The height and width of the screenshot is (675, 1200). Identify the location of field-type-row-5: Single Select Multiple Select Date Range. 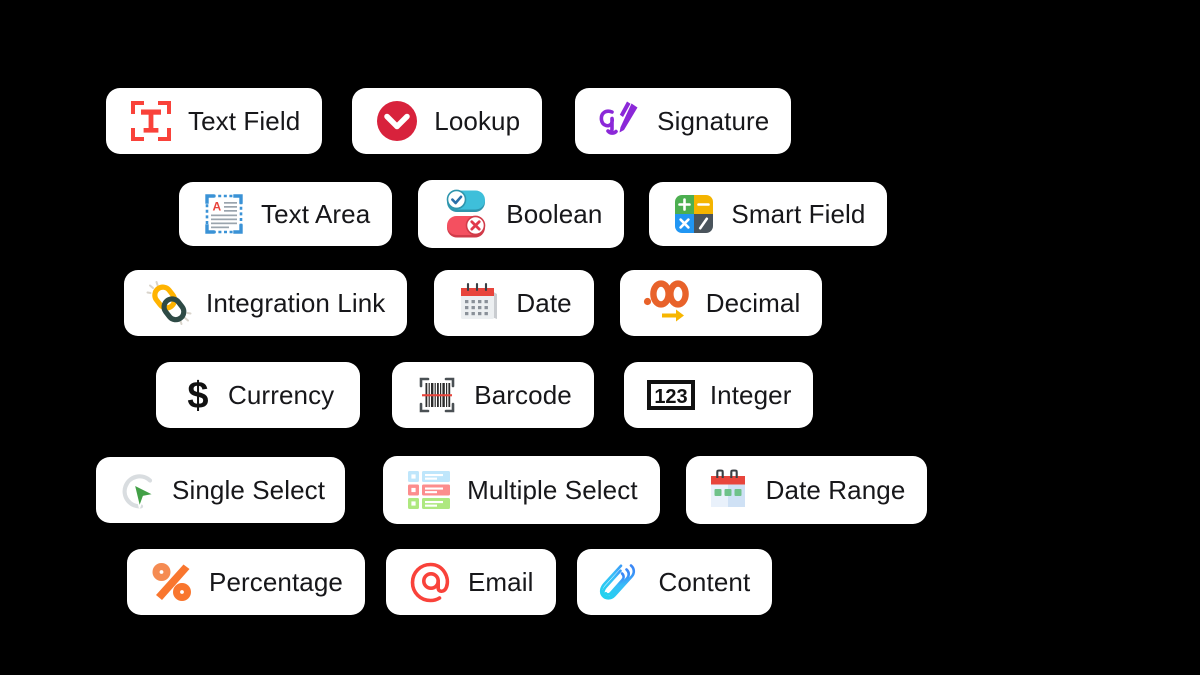
(512, 490).